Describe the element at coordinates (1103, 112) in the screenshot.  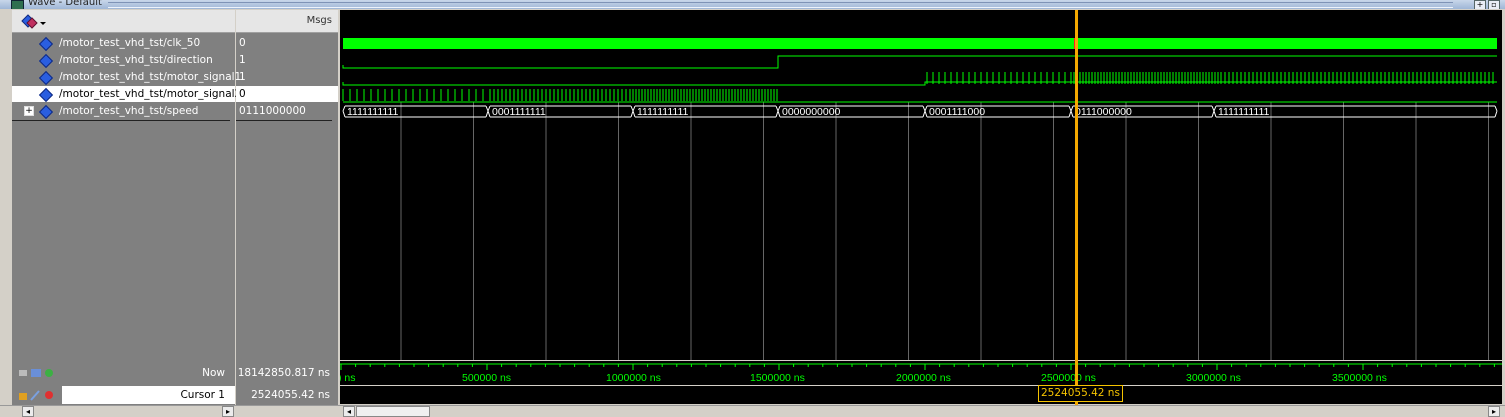
I see `speed-segment-label: 0111000000` at that location.